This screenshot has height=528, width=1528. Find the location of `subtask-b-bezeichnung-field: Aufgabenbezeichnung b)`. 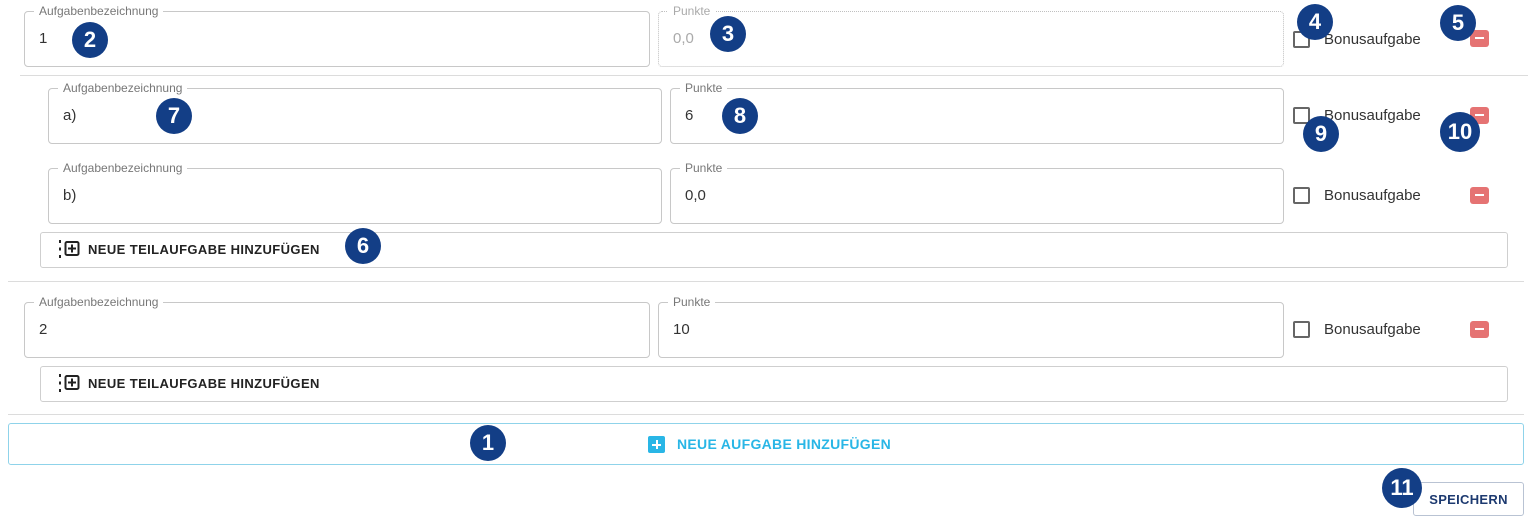

subtask-b-bezeichnung-field: Aufgabenbezeichnung b) is located at coordinates (355, 192).